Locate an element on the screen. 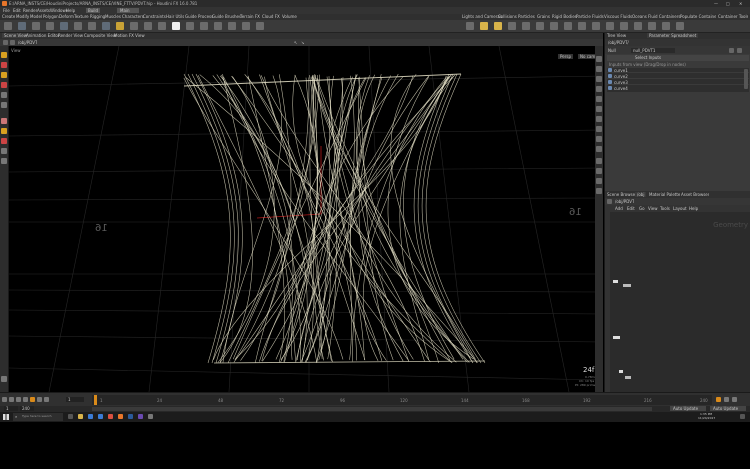  tab-animation-editor: Animation Editor is located at coordinates (43, 35).